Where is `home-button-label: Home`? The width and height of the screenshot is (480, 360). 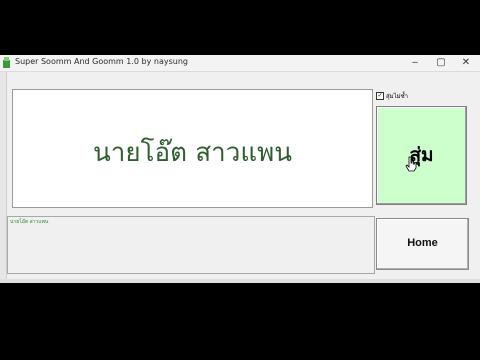 home-button-label: Home is located at coordinates (422, 243).